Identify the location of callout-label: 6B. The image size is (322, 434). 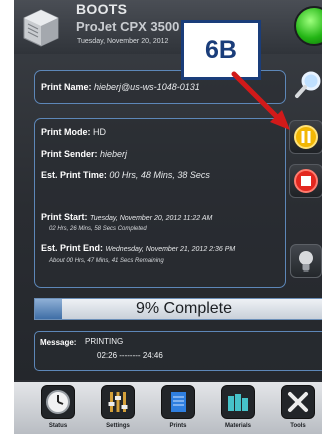
(221, 49).